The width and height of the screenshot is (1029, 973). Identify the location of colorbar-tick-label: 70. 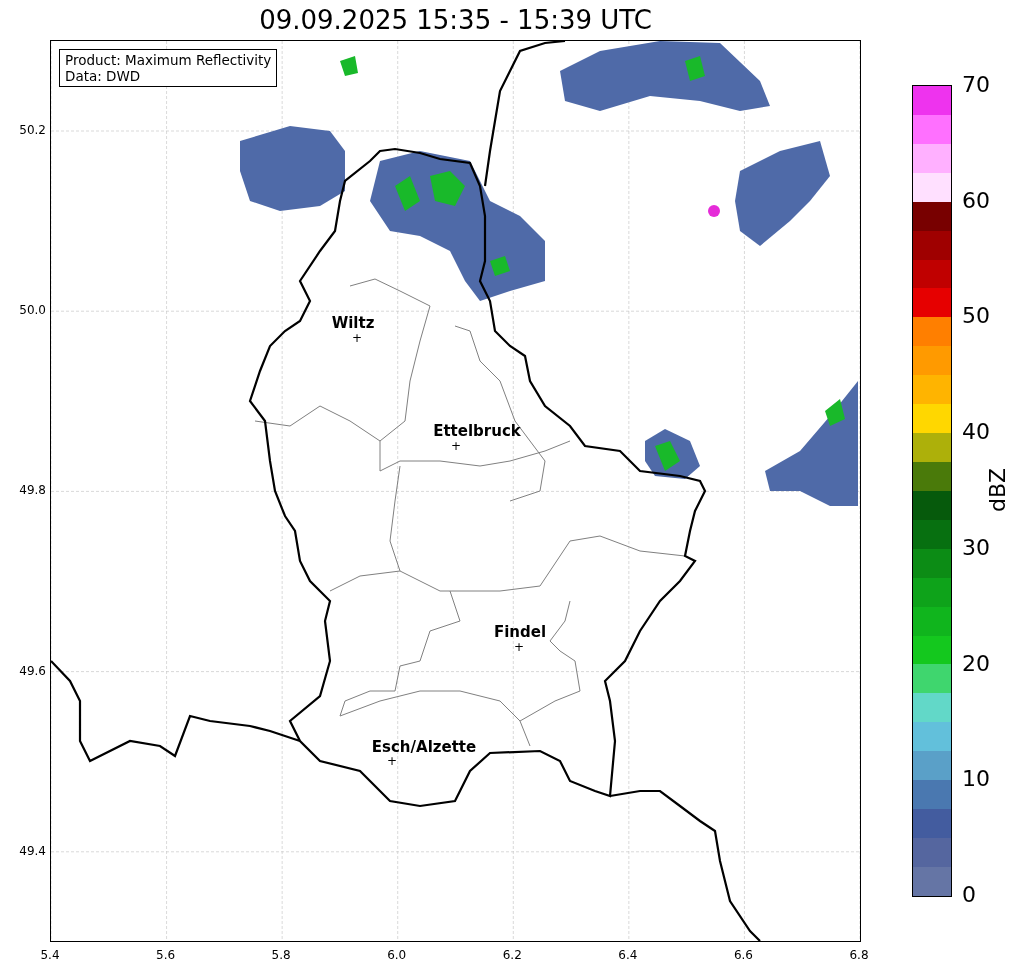
(976, 85).